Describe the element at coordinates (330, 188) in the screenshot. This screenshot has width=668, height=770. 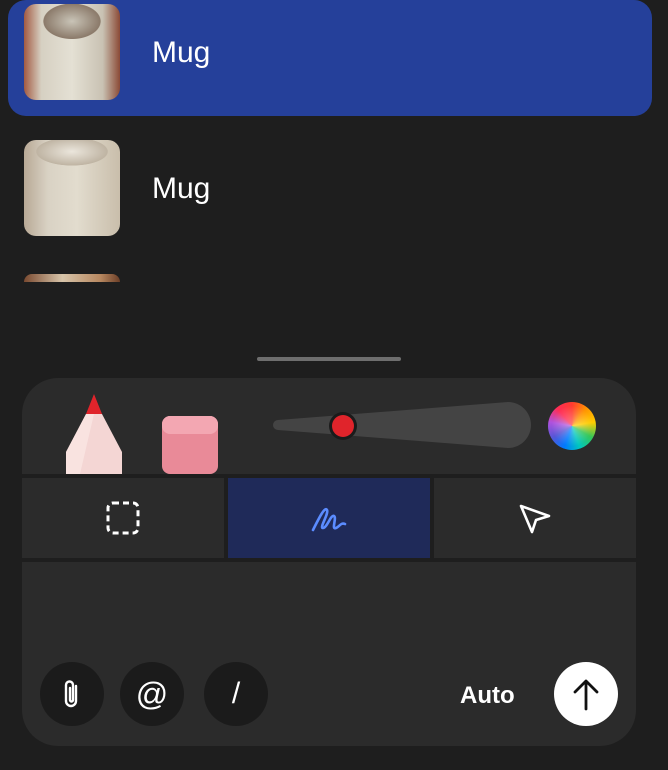
I see `list-item-mug: Mug` at that location.